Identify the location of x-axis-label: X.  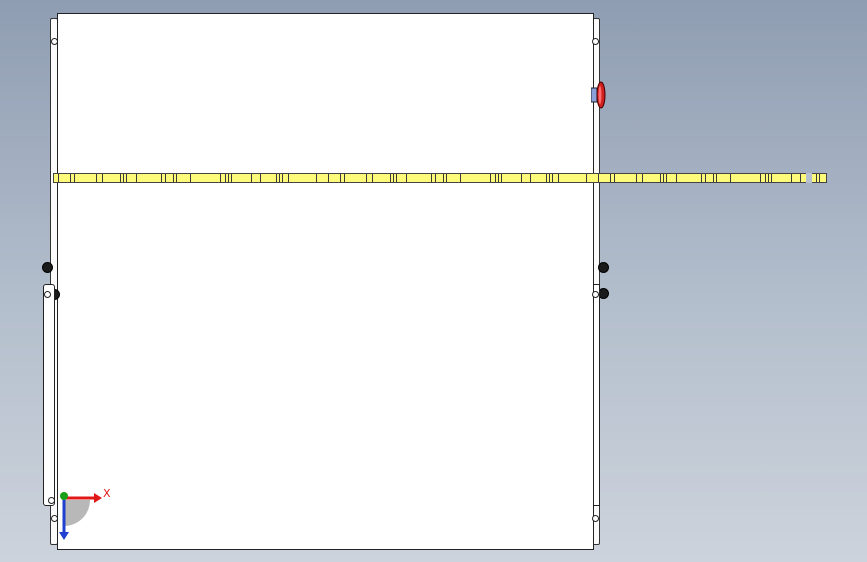
(107, 493).